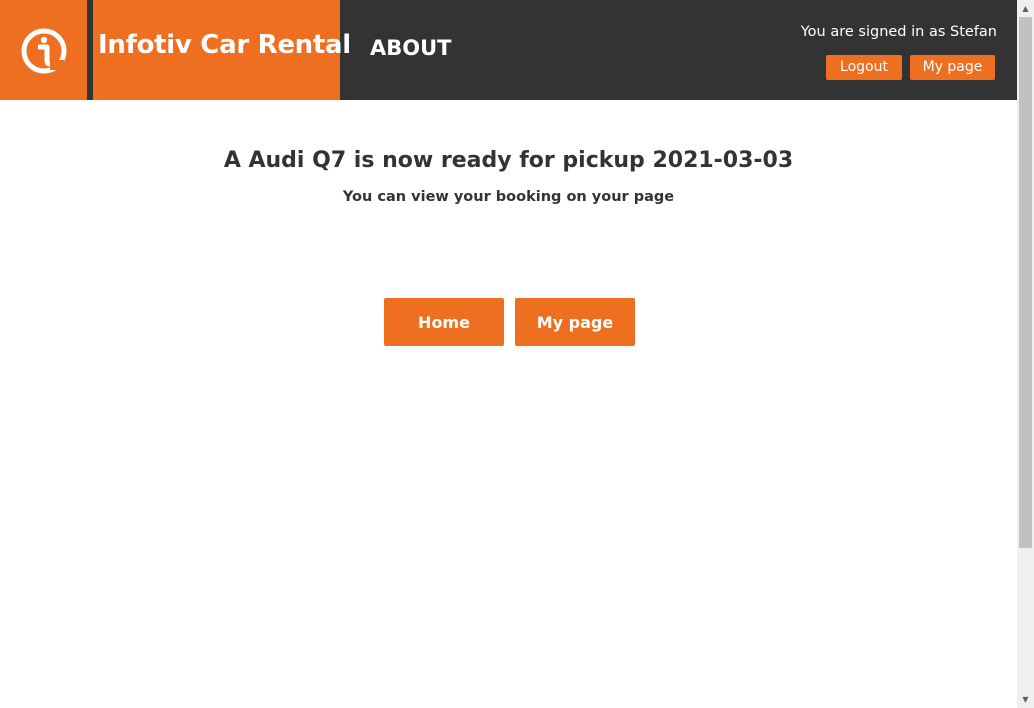  Describe the element at coordinates (90, 50) in the screenshot. I see `brand-divider` at that location.